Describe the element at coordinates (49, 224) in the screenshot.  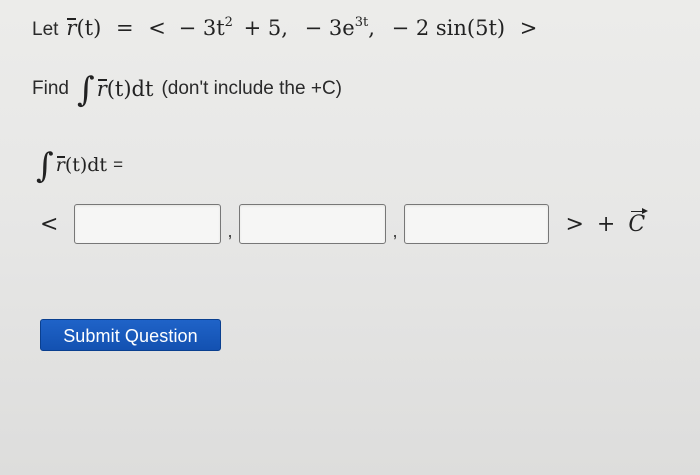
I see `answer-open-bracket: <` at that location.